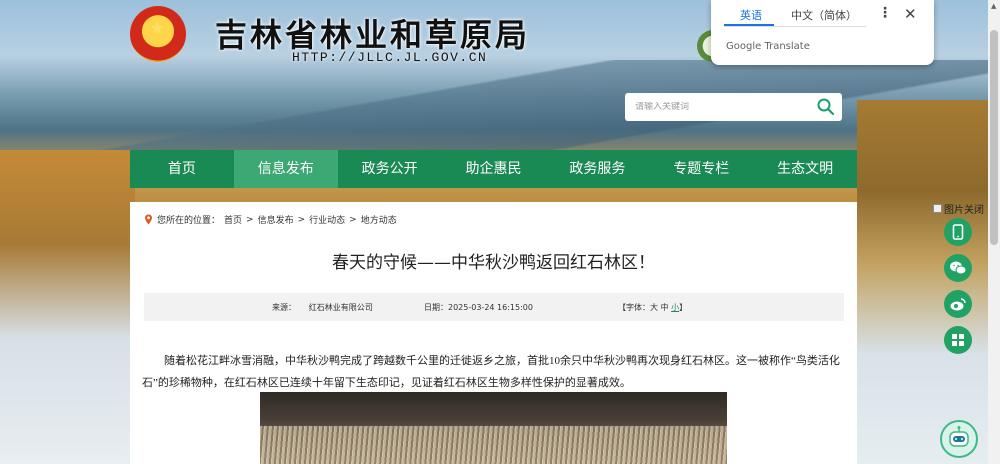 This screenshot has width=1000, height=464. Describe the element at coordinates (67, 307) in the screenshot. I see `background-forest-left` at that location.